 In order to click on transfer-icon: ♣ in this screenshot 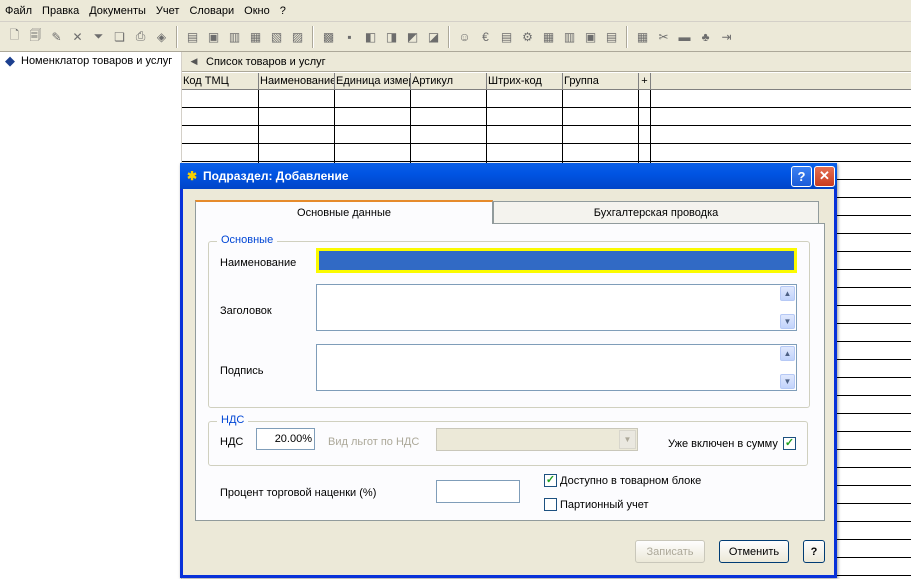, I will do `click(705, 36)`.